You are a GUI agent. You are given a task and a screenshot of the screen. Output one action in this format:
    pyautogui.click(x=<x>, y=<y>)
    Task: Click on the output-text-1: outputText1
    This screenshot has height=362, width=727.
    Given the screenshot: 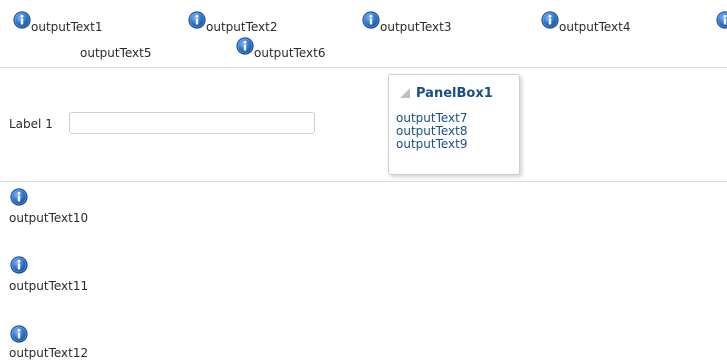 What is the action you would take?
    pyautogui.click(x=67, y=27)
    